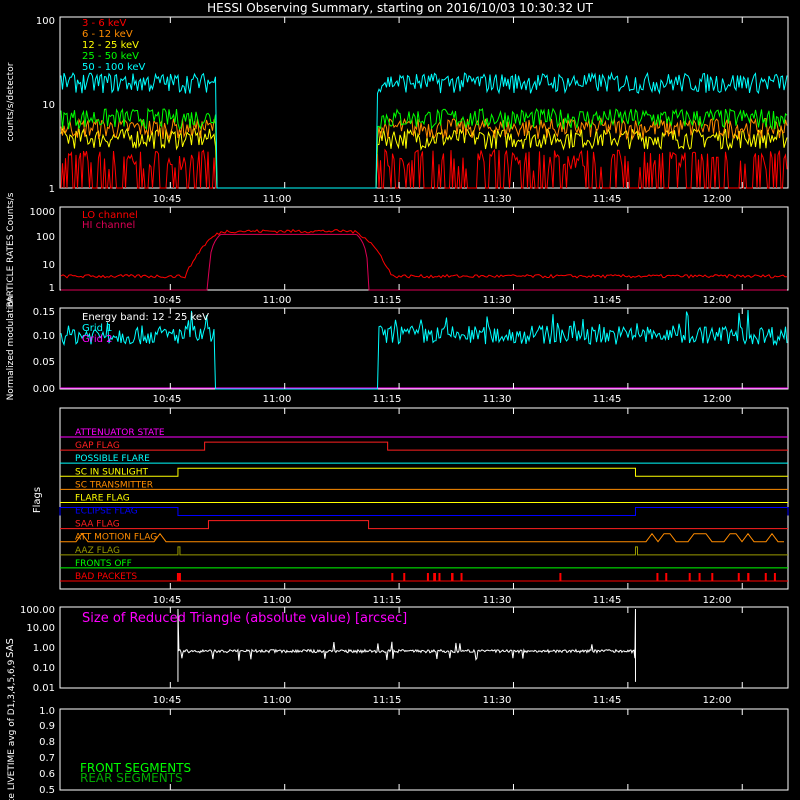 This screenshot has width=800, height=800. Describe the element at coordinates (47, 758) in the screenshot. I see `livetime-ytick: 0.7` at that location.